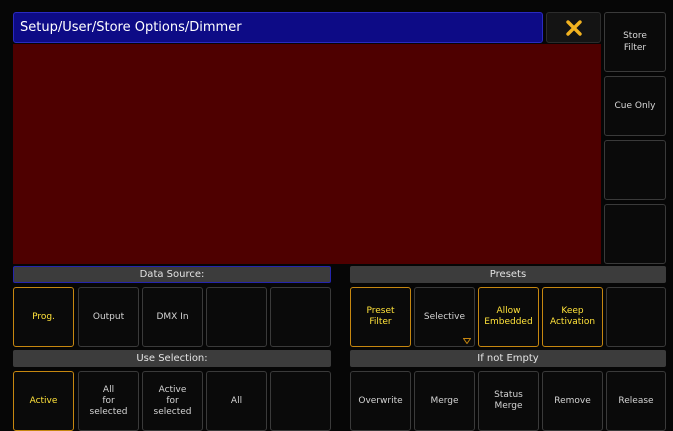  Describe the element at coordinates (108, 401) in the screenshot. I see `use-selection-all-for-selected-button: All for selected` at that location.